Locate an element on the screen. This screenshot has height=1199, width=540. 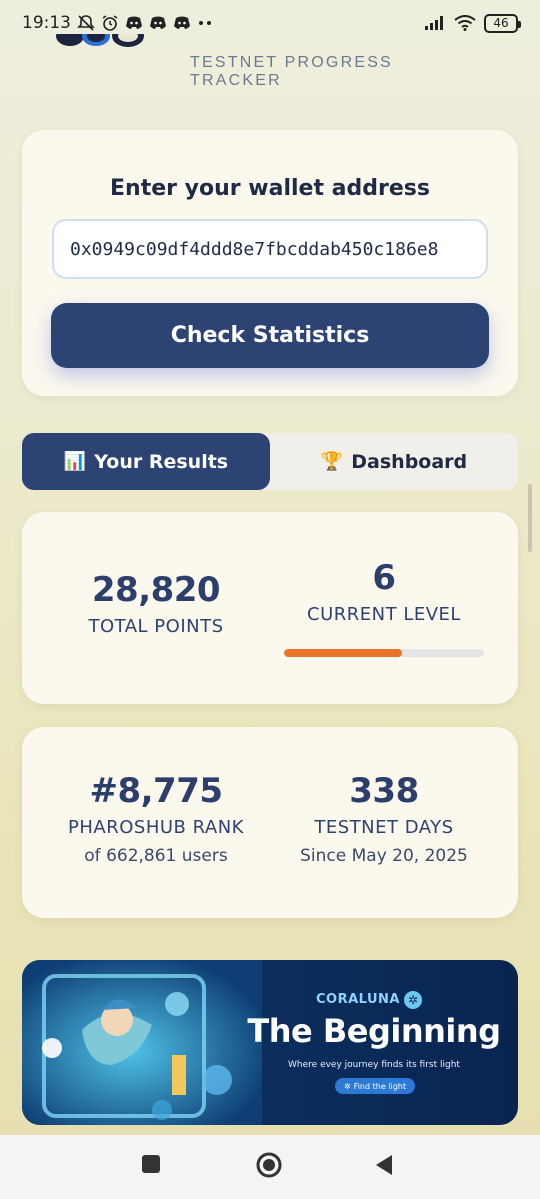
bar-chart-icon: 📊 is located at coordinates (75, 461).